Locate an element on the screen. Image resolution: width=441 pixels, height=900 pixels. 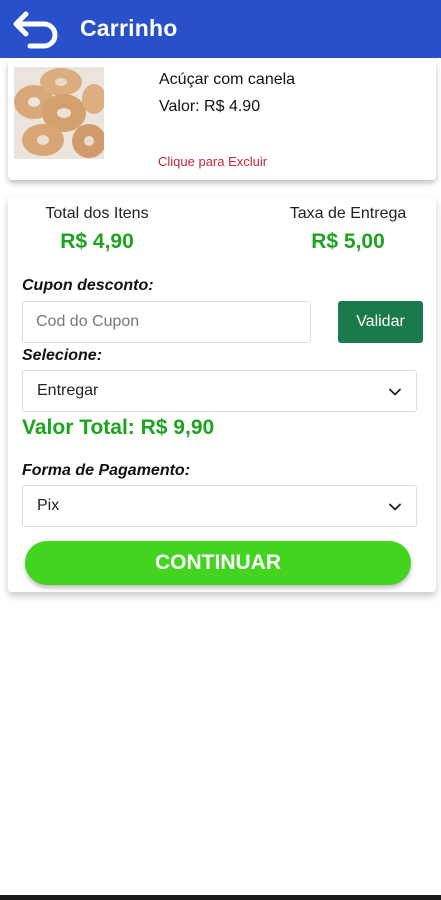
donut-image is located at coordinates (59, 113).